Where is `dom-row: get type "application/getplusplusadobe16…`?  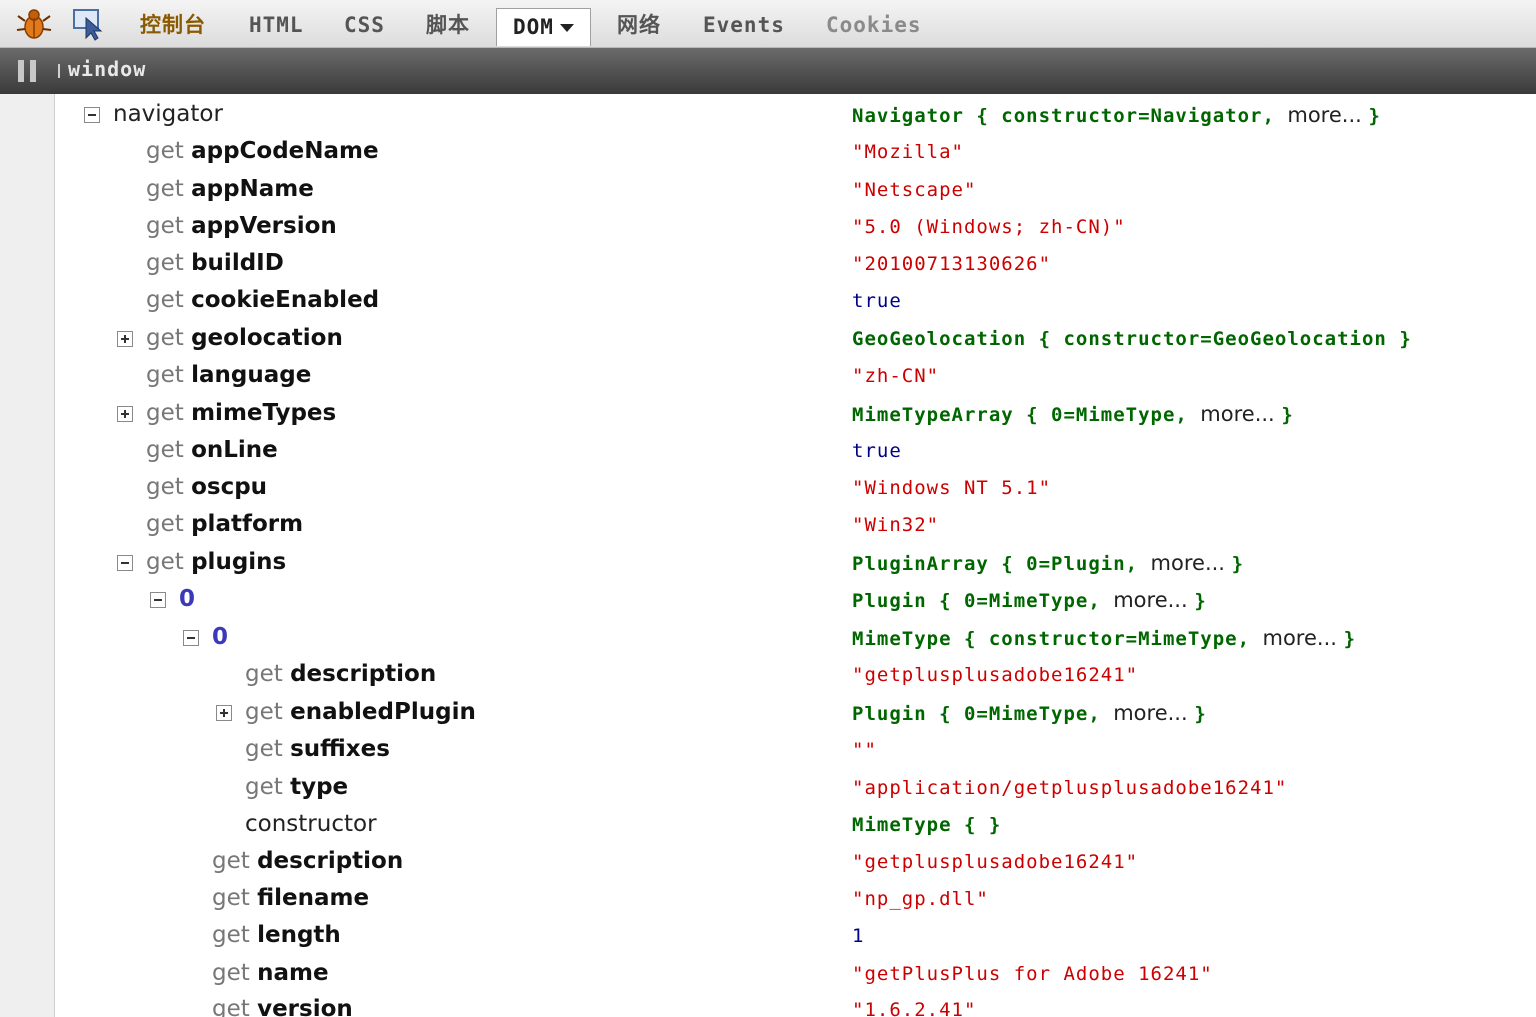 dom-row: get type "application/getplusplusadobe16… is located at coordinates (795, 787).